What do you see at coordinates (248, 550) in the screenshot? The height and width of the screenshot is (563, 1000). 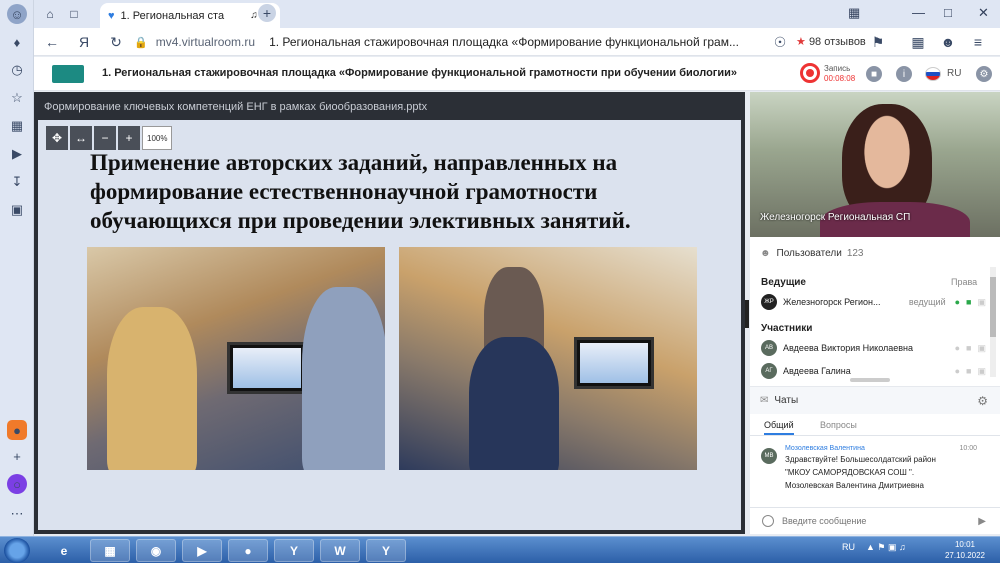 I see `firefox-icon: ●` at bounding box center [248, 550].